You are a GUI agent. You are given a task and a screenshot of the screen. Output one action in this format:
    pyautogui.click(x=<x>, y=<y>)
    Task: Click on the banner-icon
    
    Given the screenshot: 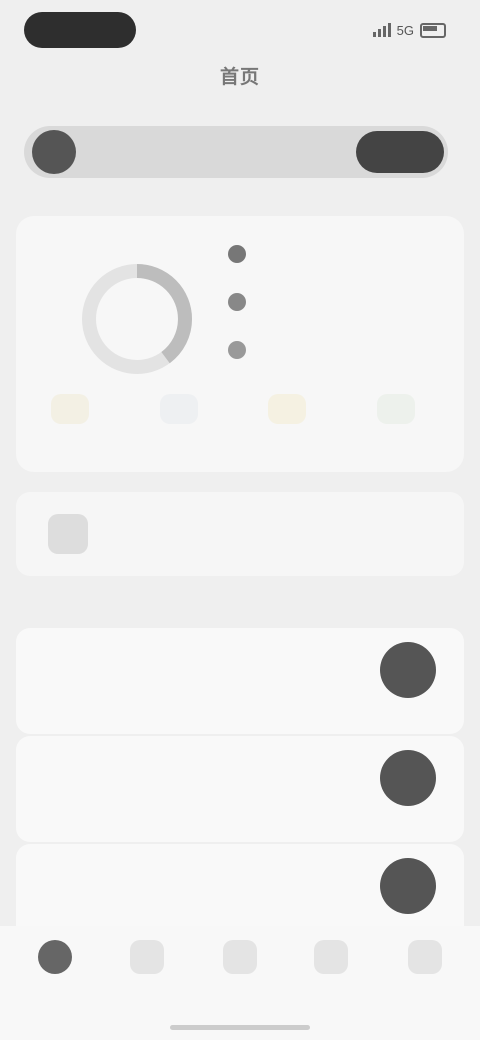 What is the action you would take?
    pyautogui.click(x=68, y=534)
    